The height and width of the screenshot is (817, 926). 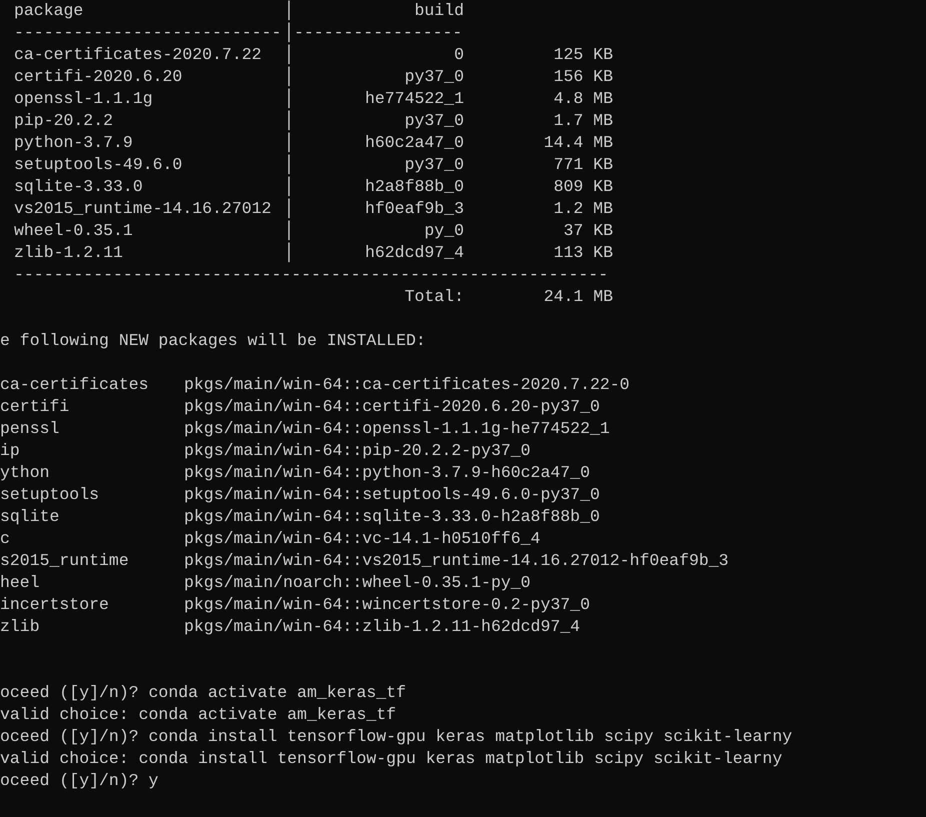 What do you see at coordinates (438, 11) in the screenshot?
I see `column-header: build` at bounding box center [438, 11].